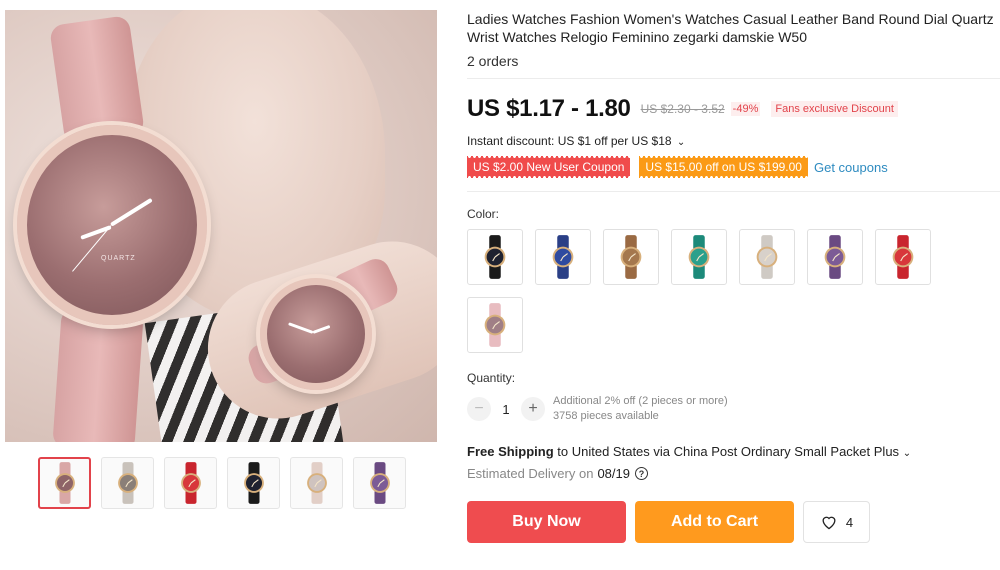  I want to click on wishlist-button: 4, so click(836, 522).